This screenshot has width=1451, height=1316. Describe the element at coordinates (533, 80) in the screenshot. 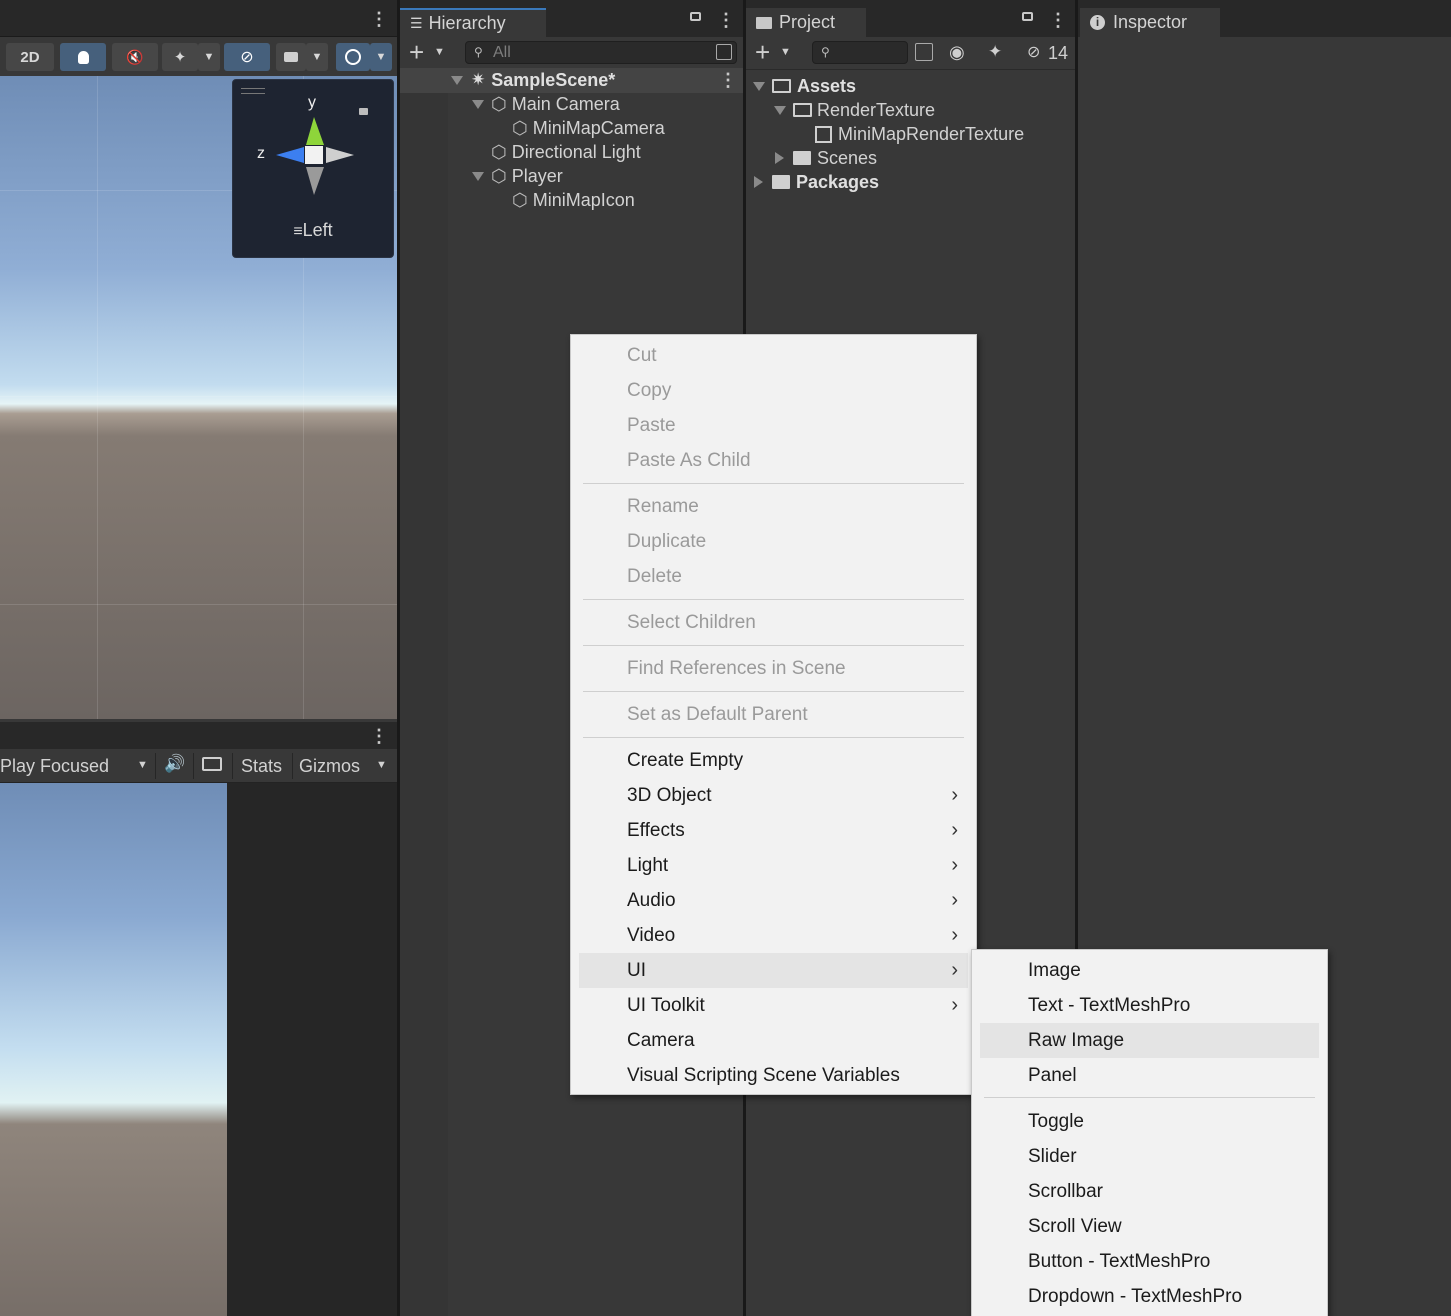

I see `scene-row: ✷ SampleScene*` at that location.